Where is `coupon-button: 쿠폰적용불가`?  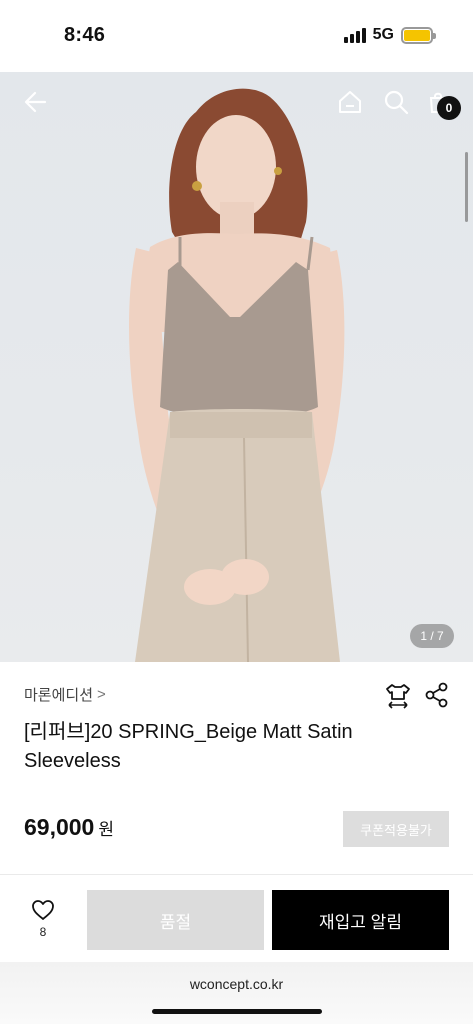
coupon-button: 쿠폰적용불가 is located at coordinates (396, 829).